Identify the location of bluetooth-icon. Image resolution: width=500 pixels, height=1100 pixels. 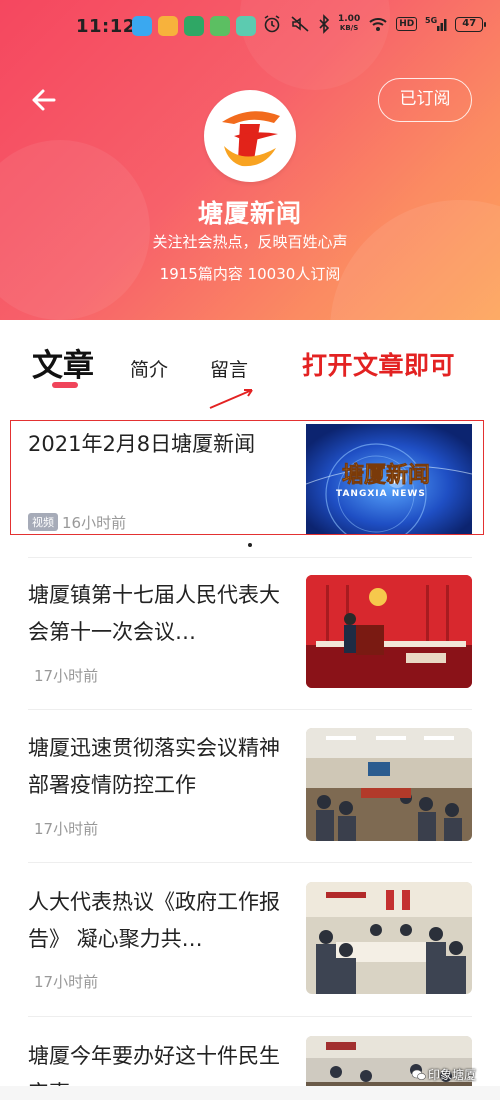
(324, 24).